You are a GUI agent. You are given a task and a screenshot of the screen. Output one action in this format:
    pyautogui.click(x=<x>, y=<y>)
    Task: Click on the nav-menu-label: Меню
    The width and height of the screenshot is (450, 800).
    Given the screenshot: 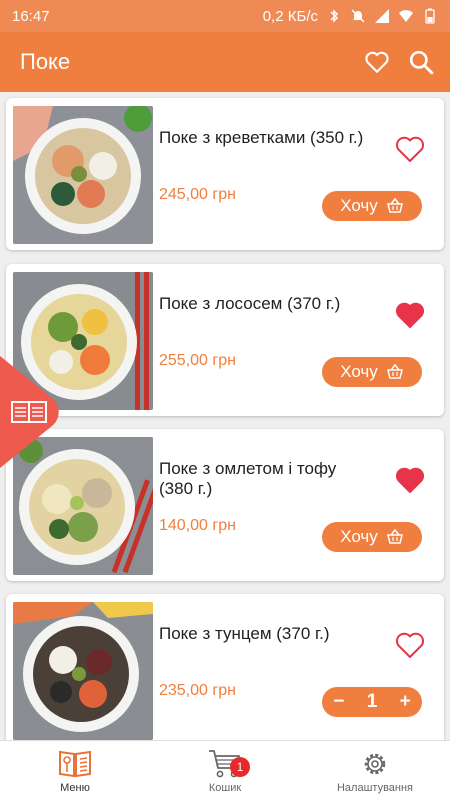 What is the action you would take?
    pyautogui.click(x=75, y=787)
    